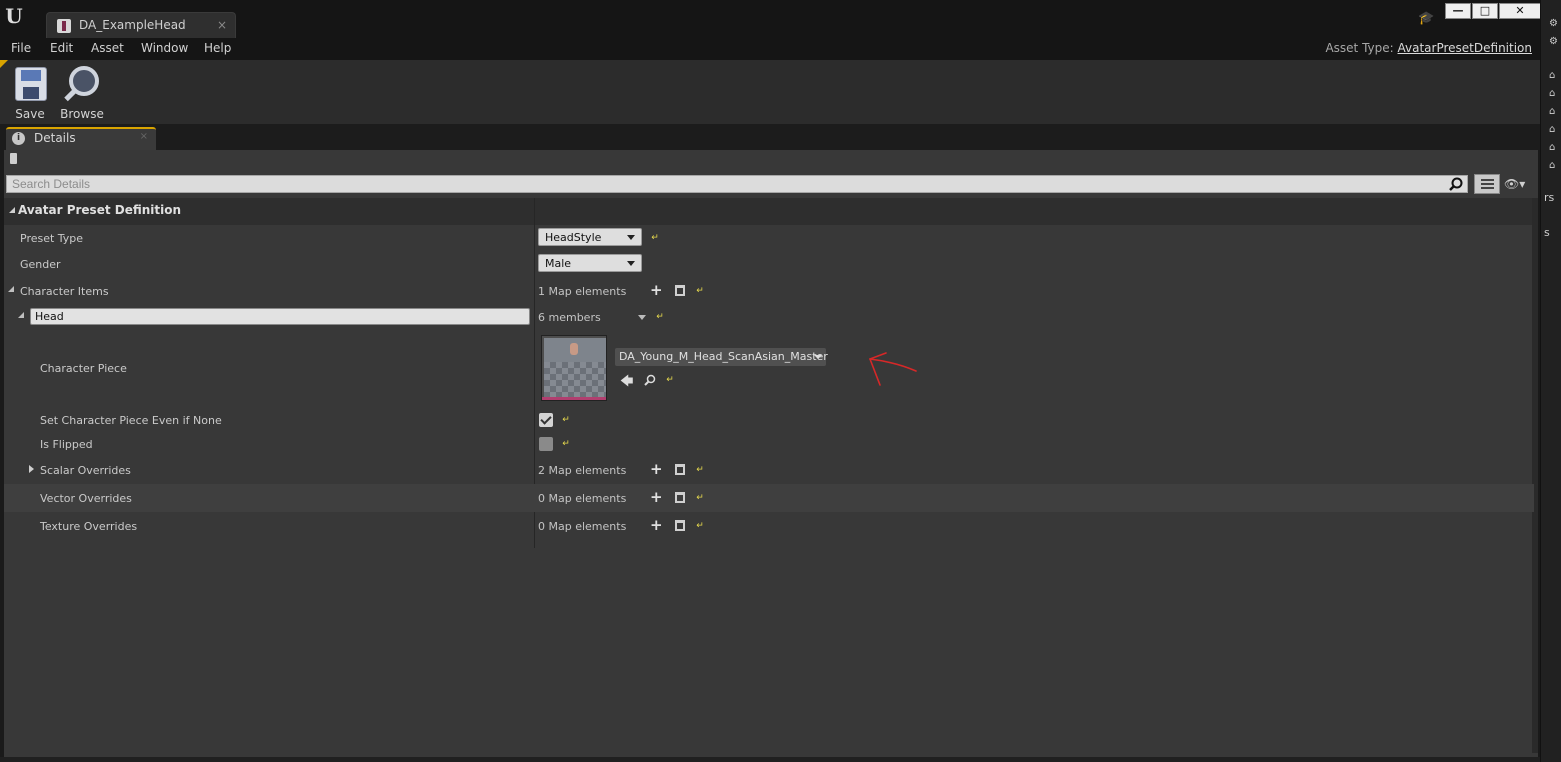 This screenshot has width=1561, height=762. Describe the element at coordinates (582, 498) in the screenshot. I see `vector-overrides-count: 0 Map elements` at that location.